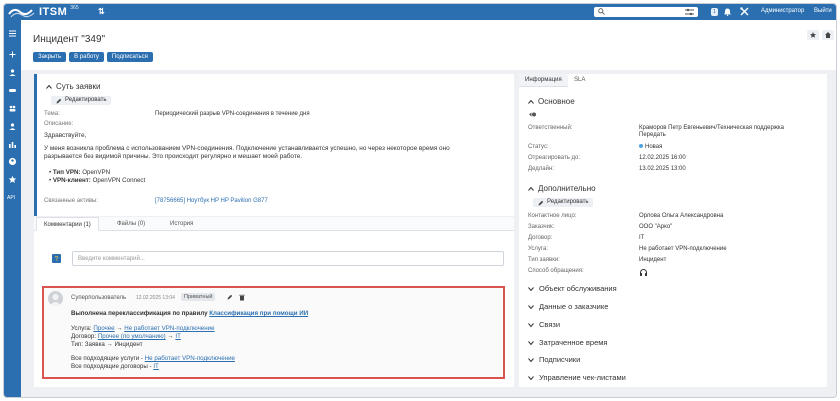 The width and height of the screenshot is (840, 401). What do you see at coordinates (274, 224) in the screenshot?
I see `tab-bar: Комментарии (1) Файлы (0) История` at bounding box center [274, 224].